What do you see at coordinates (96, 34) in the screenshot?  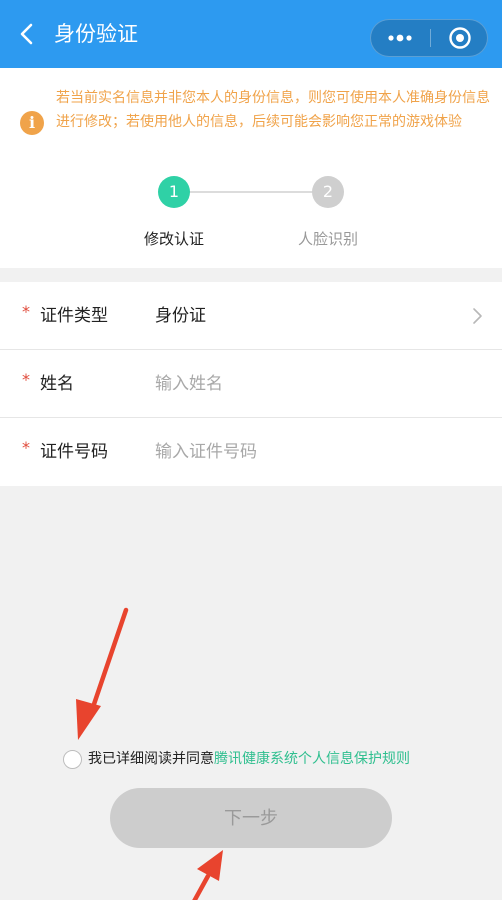 I see `page-title: 身份验证` at bounding box center [96, 34].